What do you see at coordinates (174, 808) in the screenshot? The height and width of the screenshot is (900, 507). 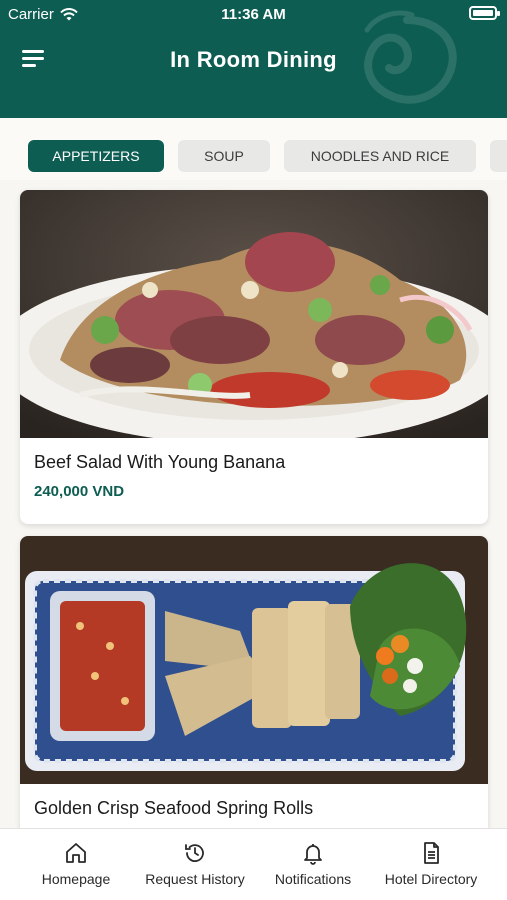 I see `item-name: Golden Crisp Seafood Spring Rolls` at bounding box center [174, 808].